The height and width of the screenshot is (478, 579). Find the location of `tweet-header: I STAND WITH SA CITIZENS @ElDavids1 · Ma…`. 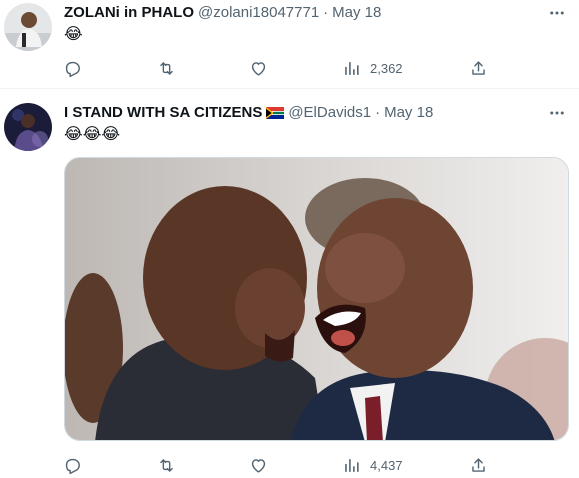

tweet-header: I STAND WITH SA CITIZENS @ElDavids1 · Ma… is located at coordinates (248, 113).